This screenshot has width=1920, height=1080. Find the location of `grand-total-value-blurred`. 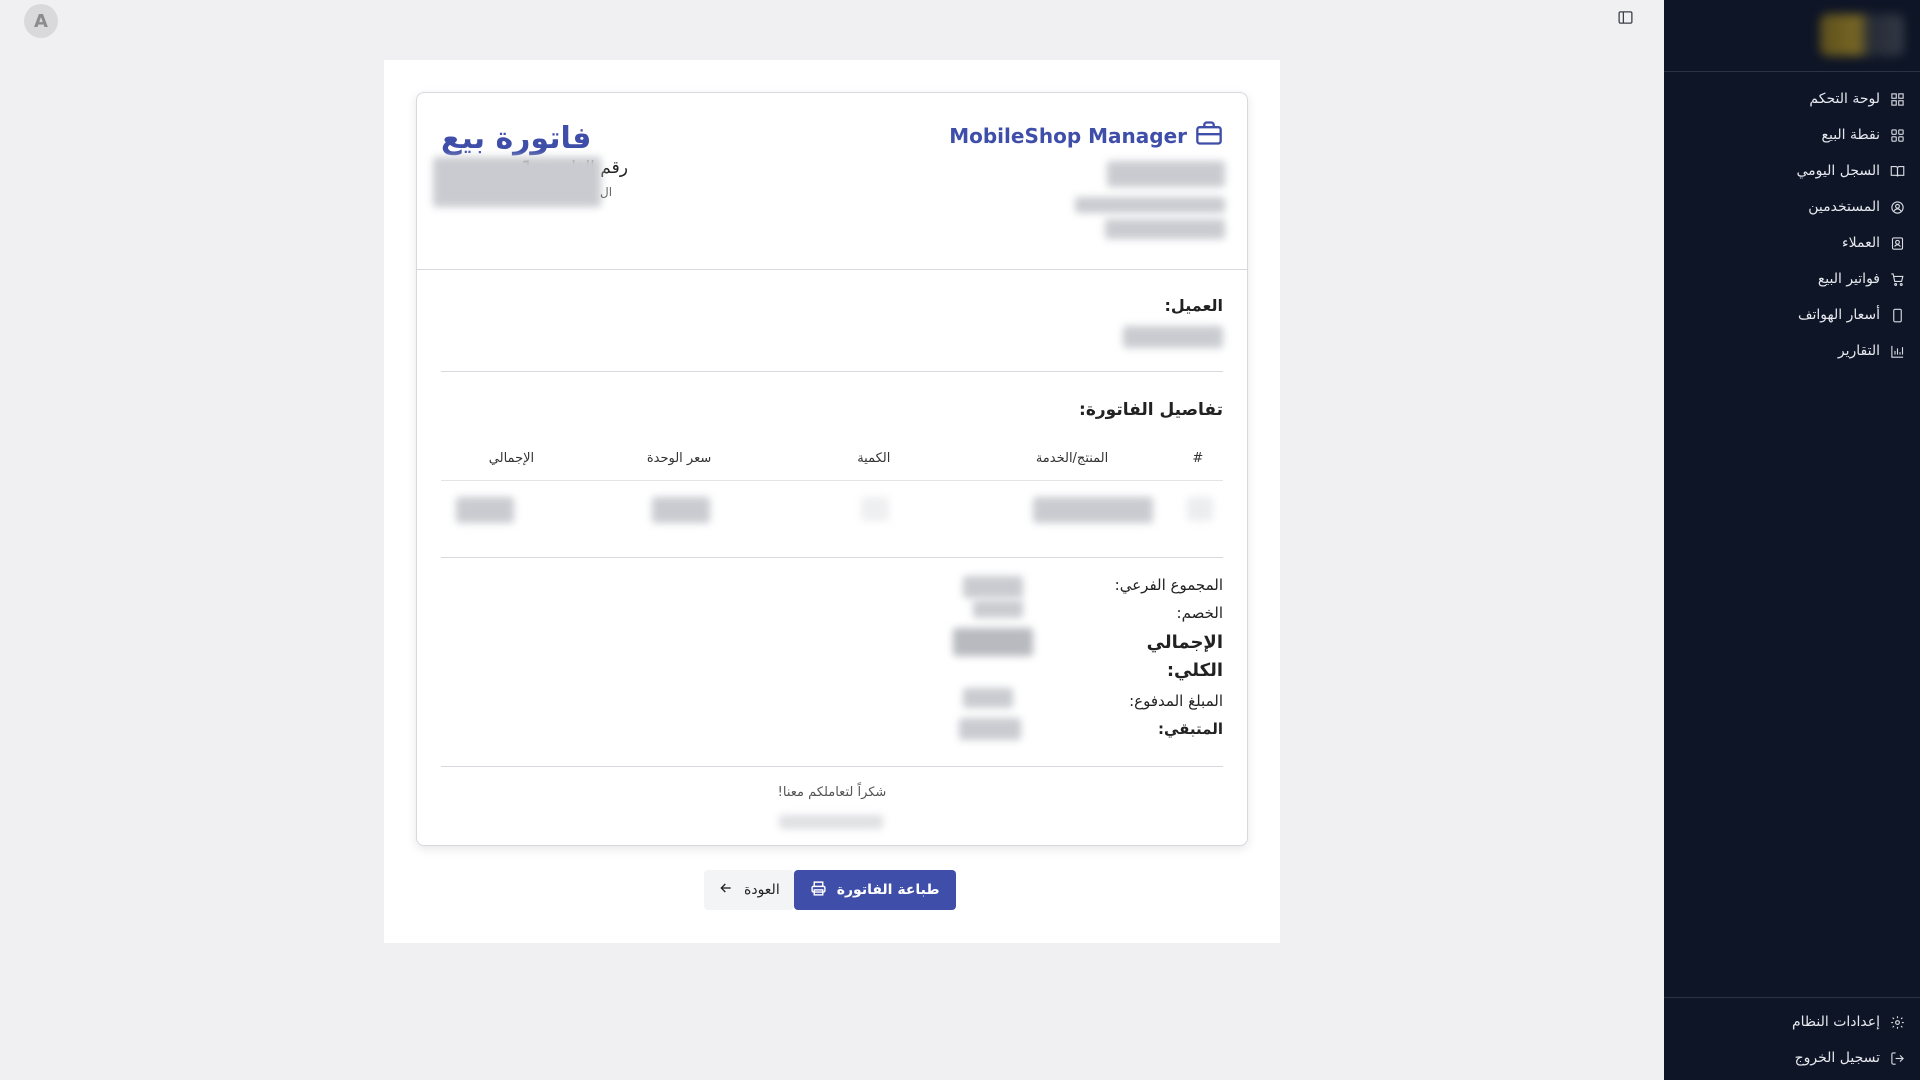

grand-total-value-blurred is located at coordinates (993, 642).